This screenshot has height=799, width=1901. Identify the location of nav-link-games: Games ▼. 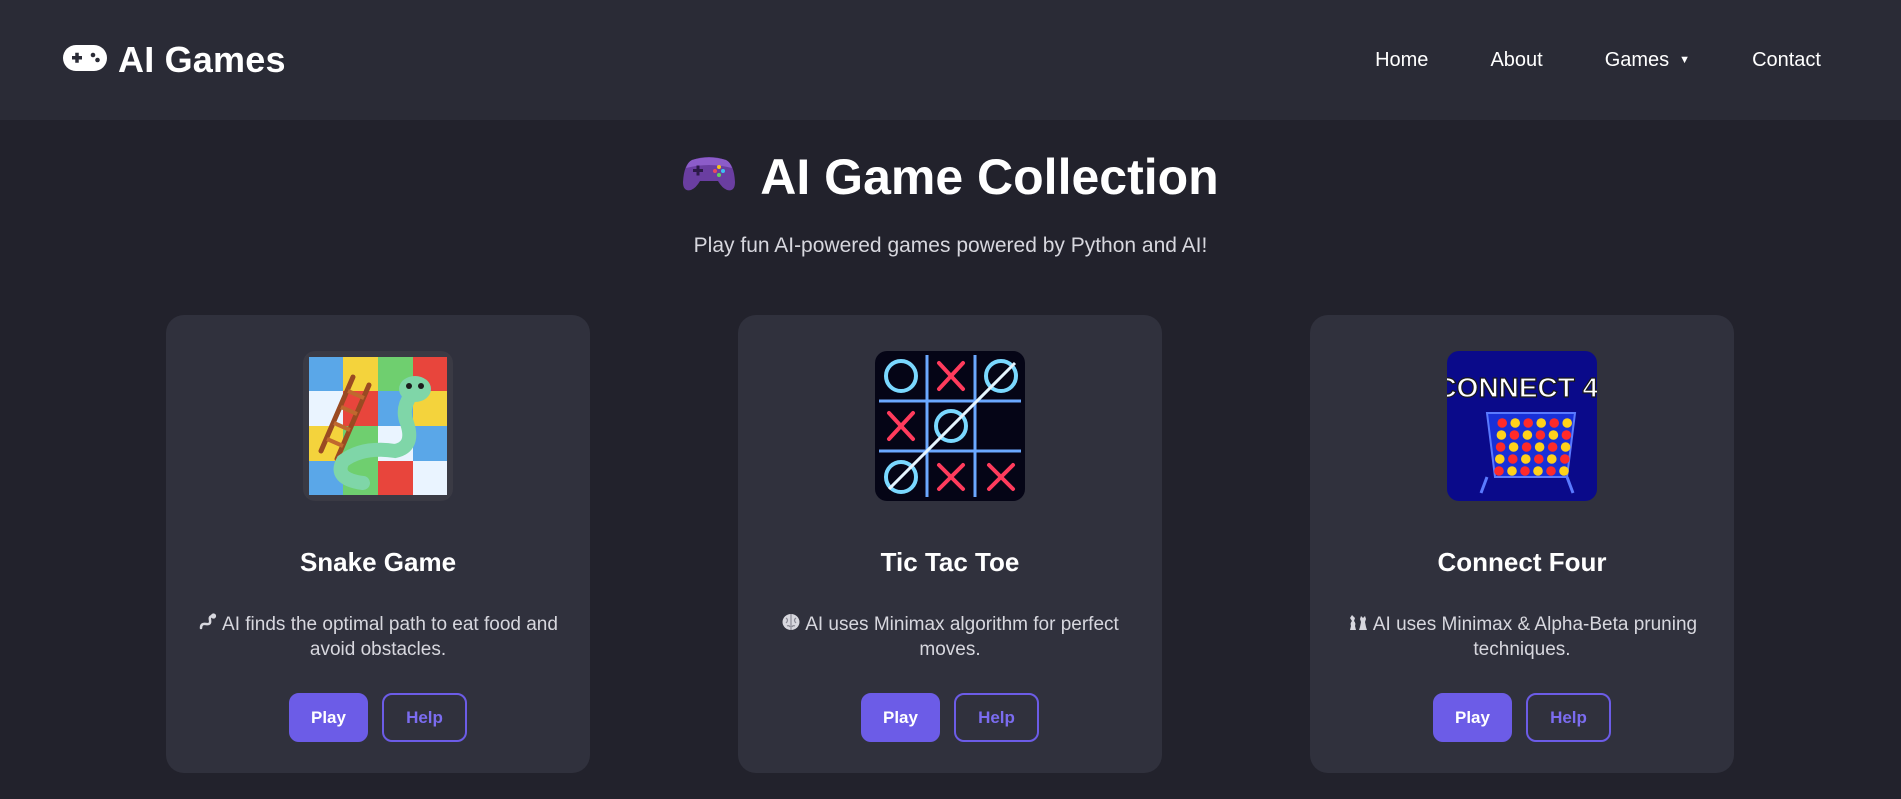
(1647, 60).